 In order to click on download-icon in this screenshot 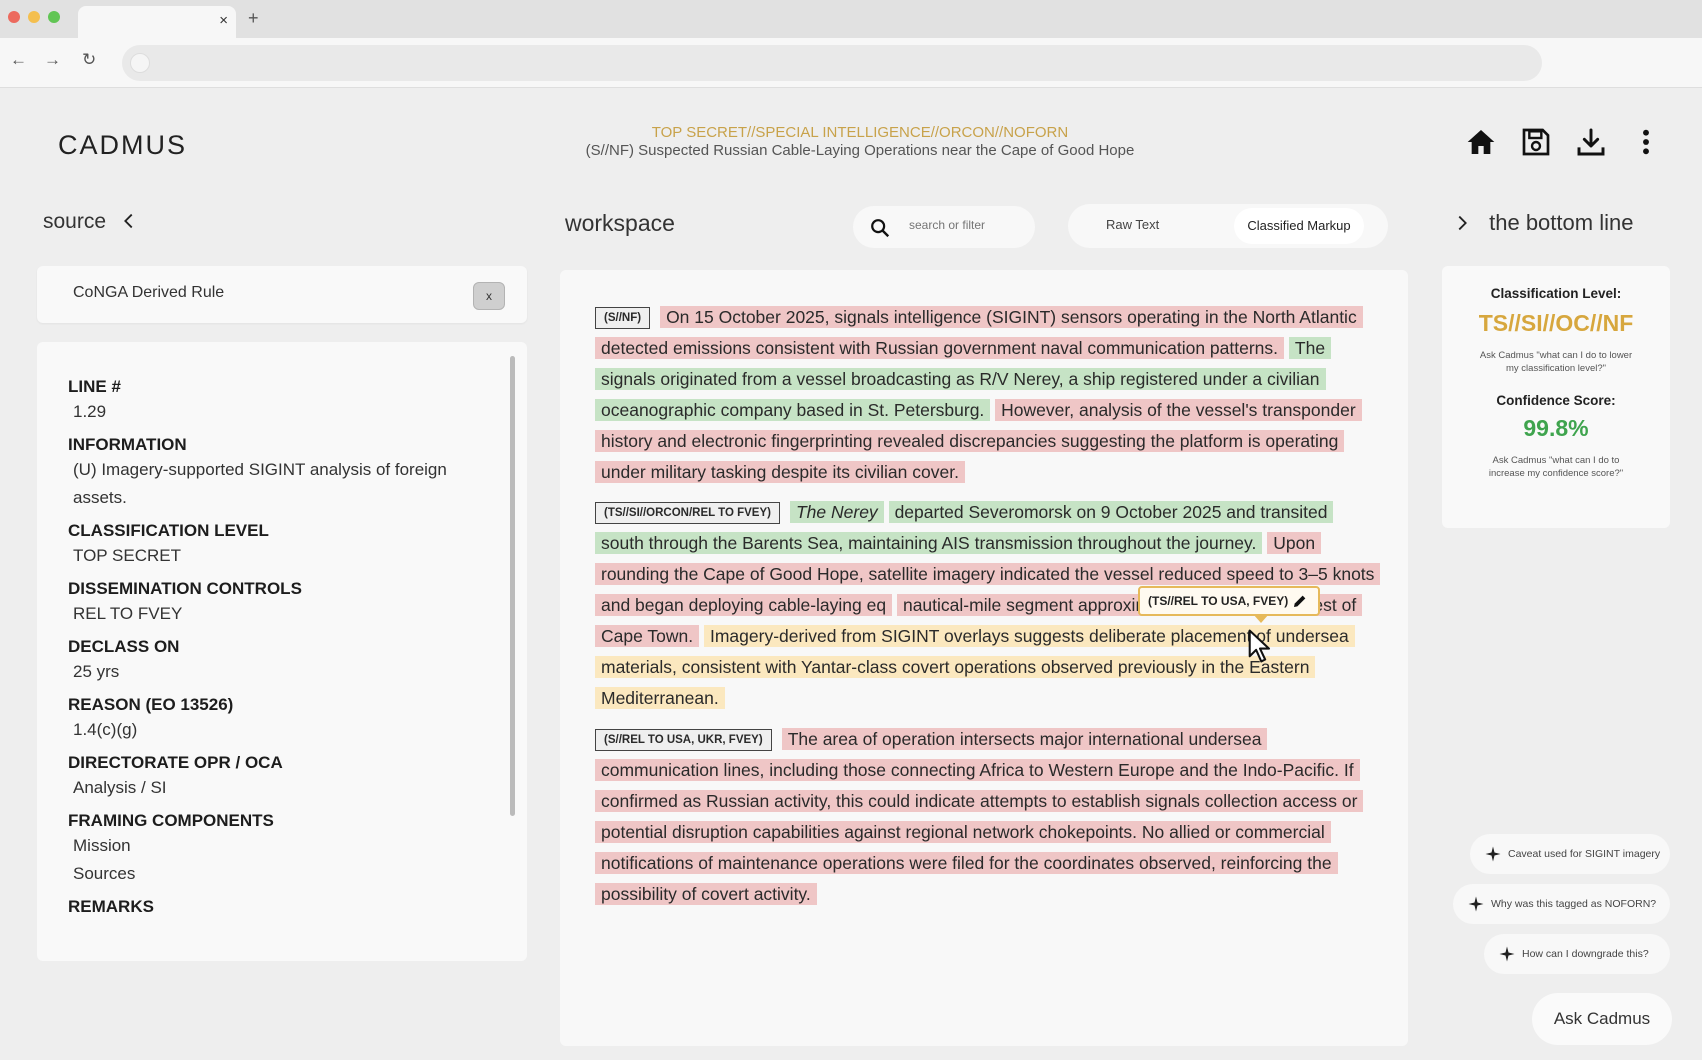, I will do `click(1591, 142)`.